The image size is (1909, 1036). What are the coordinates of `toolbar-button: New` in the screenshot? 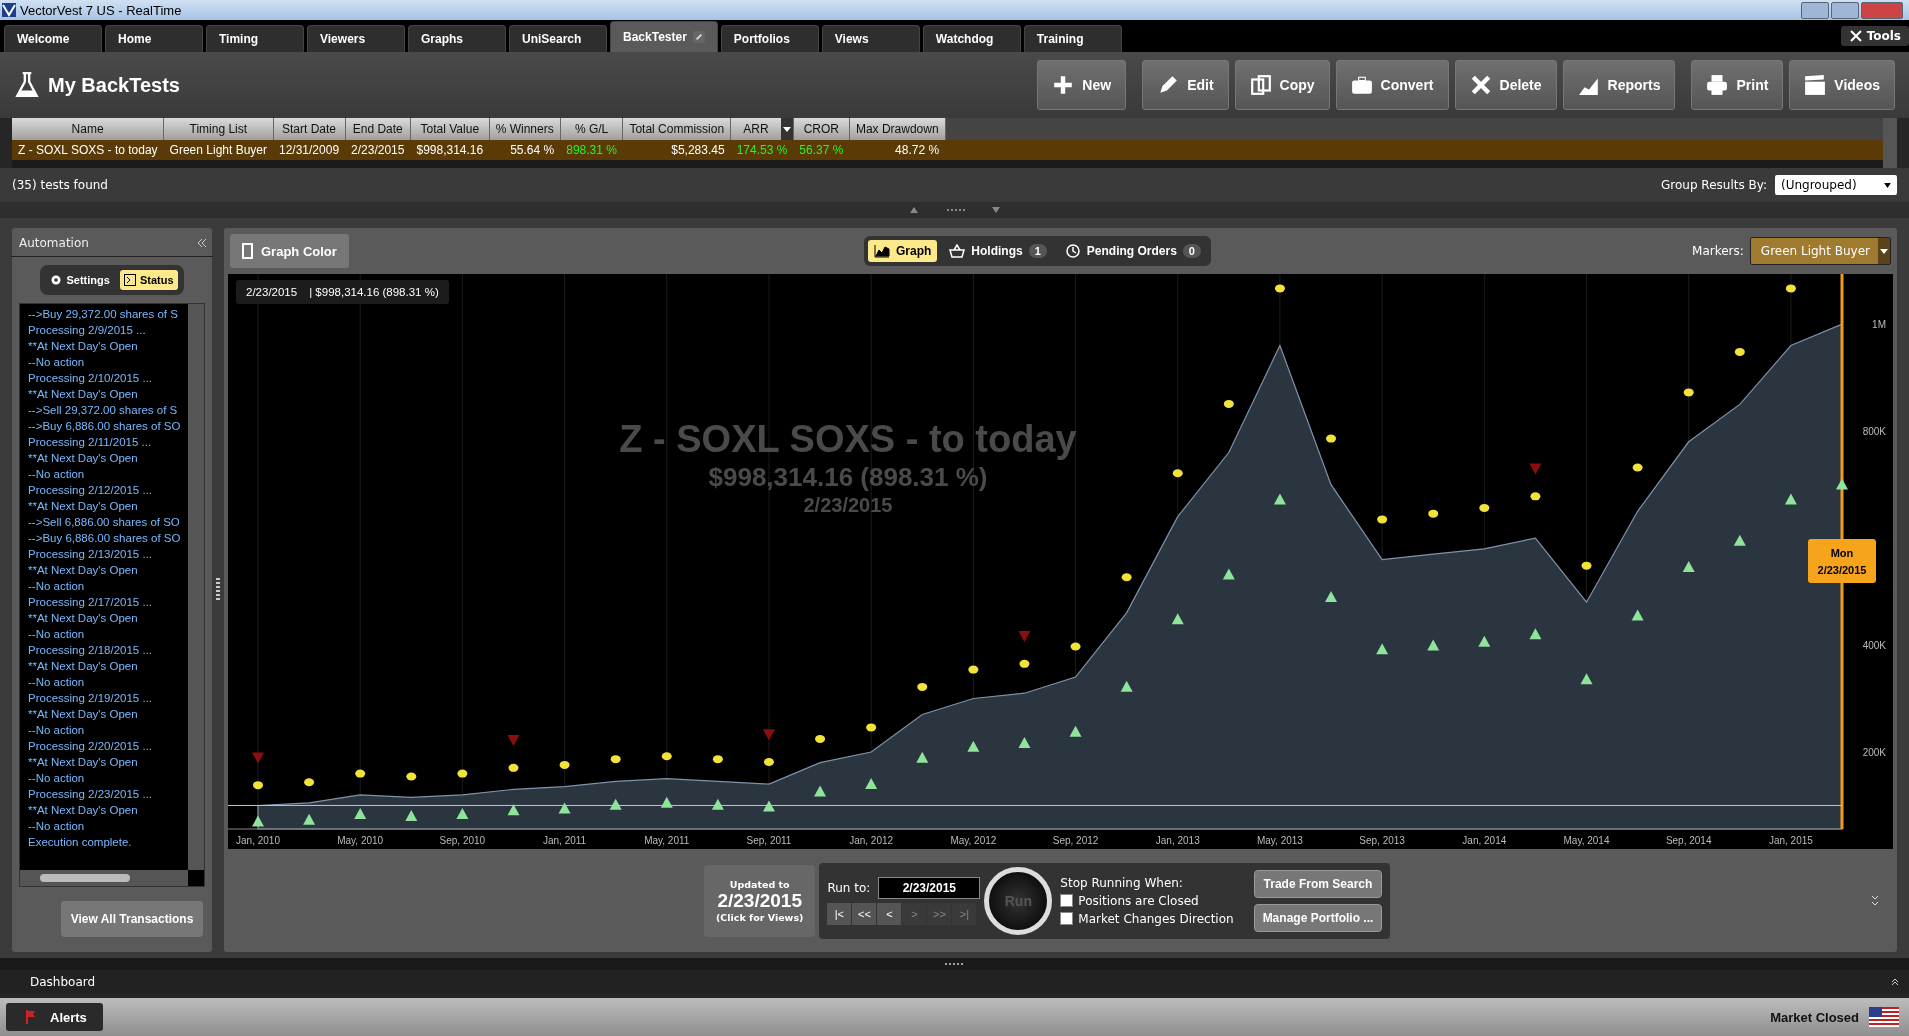 It's located at (1082, 85).